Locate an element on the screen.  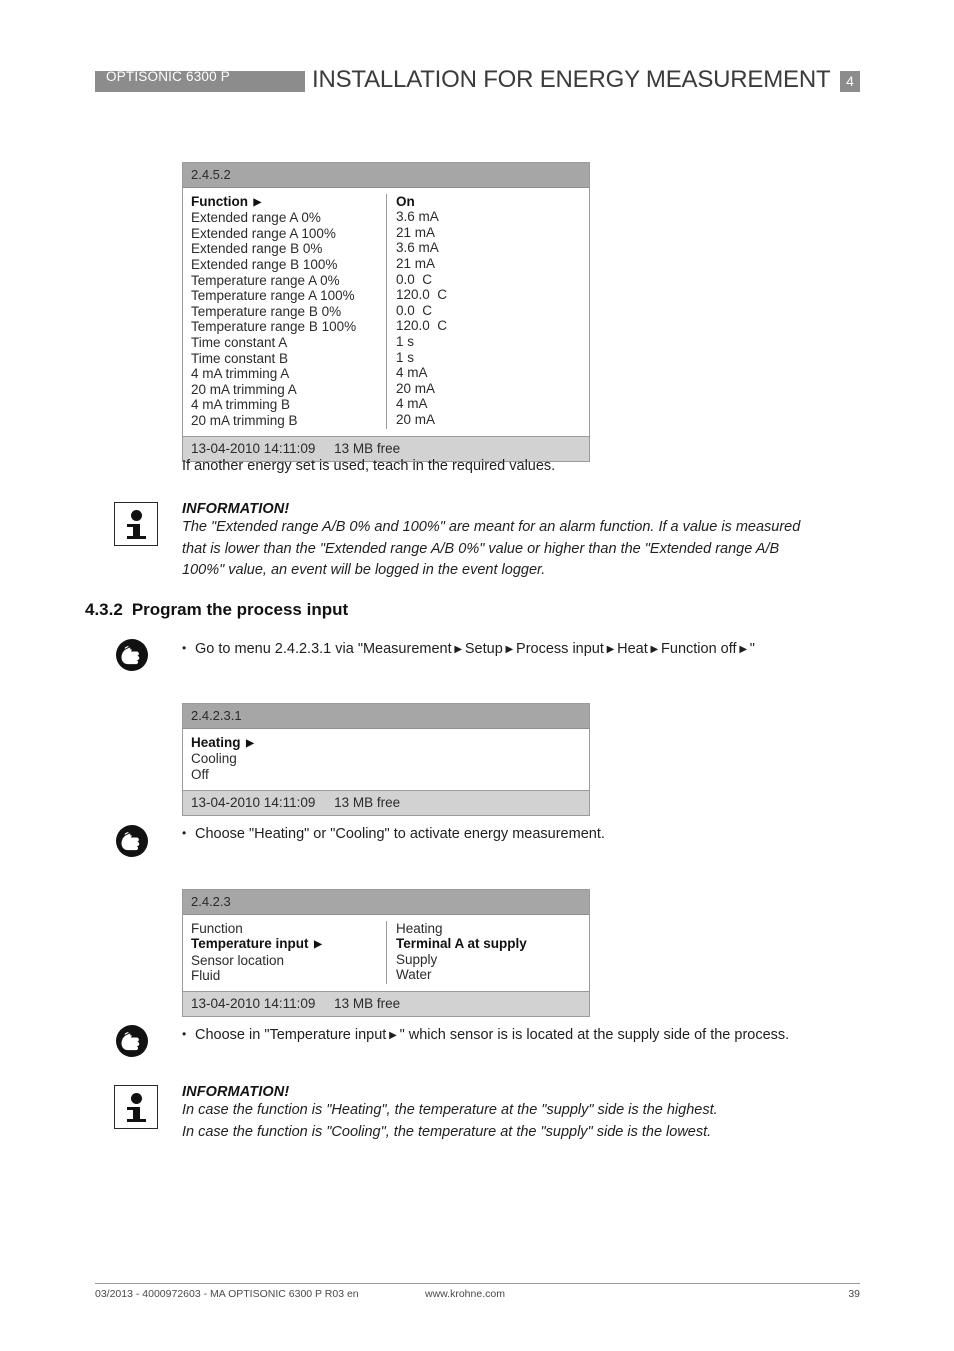
menu-row-label: Temperature range A 100% is located at coordinates (288, 297).